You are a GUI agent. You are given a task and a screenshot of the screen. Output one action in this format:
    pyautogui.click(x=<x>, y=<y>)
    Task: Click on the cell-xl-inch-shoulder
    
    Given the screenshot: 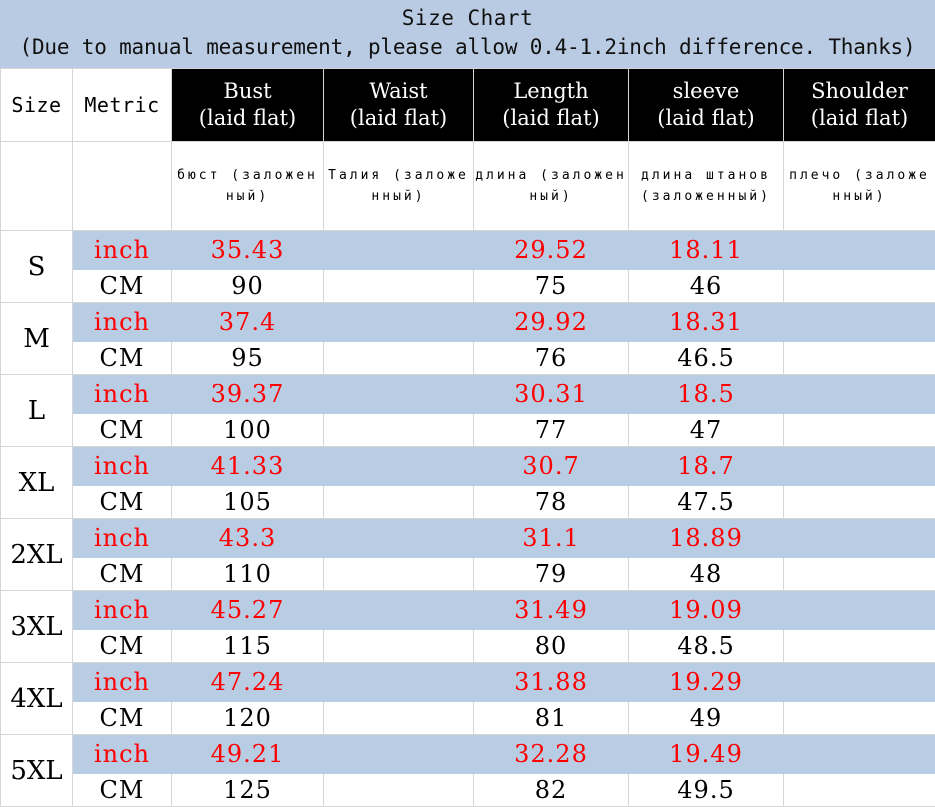 What is the action you would take?
    pyautogui.click(x=859, y=466)
    